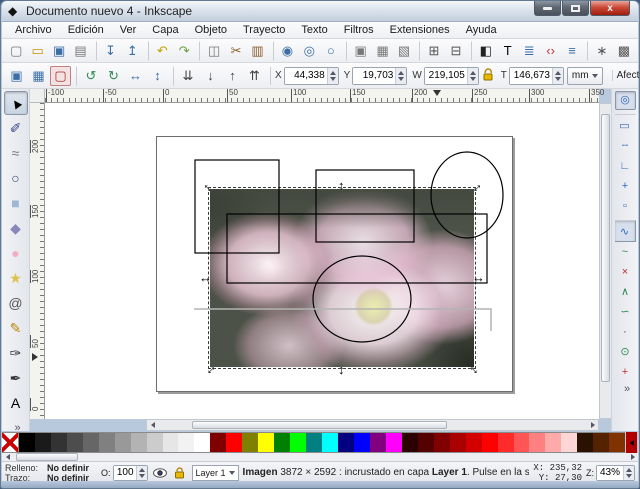 This screenshot has height=489, width=640. Describe the element at coordinates (16, 328) in the screenshot. I see `pencil-tool: ✎` at that location.